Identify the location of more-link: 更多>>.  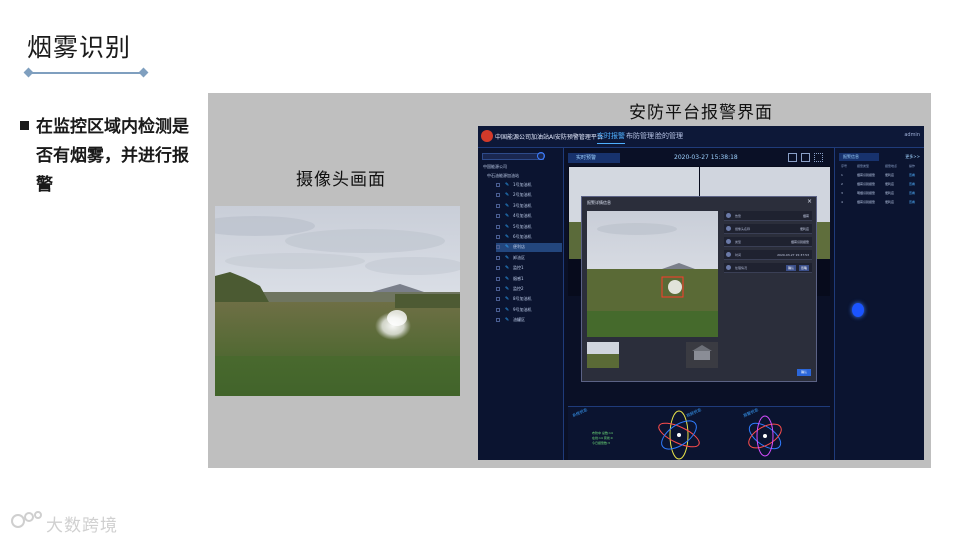
(912, 157).